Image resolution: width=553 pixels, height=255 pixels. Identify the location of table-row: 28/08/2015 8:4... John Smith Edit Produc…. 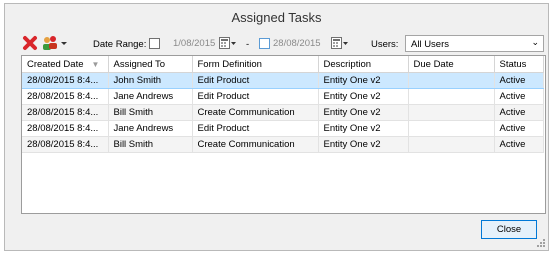
(283, 80).